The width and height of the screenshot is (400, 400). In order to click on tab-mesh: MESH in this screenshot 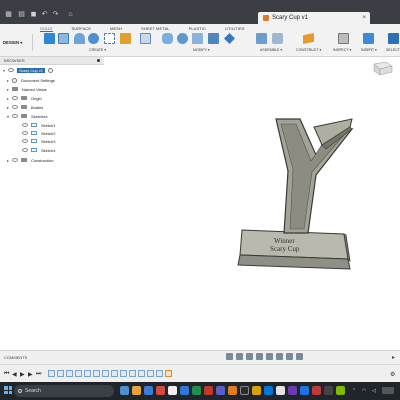, I will do `click(116, 28)`.